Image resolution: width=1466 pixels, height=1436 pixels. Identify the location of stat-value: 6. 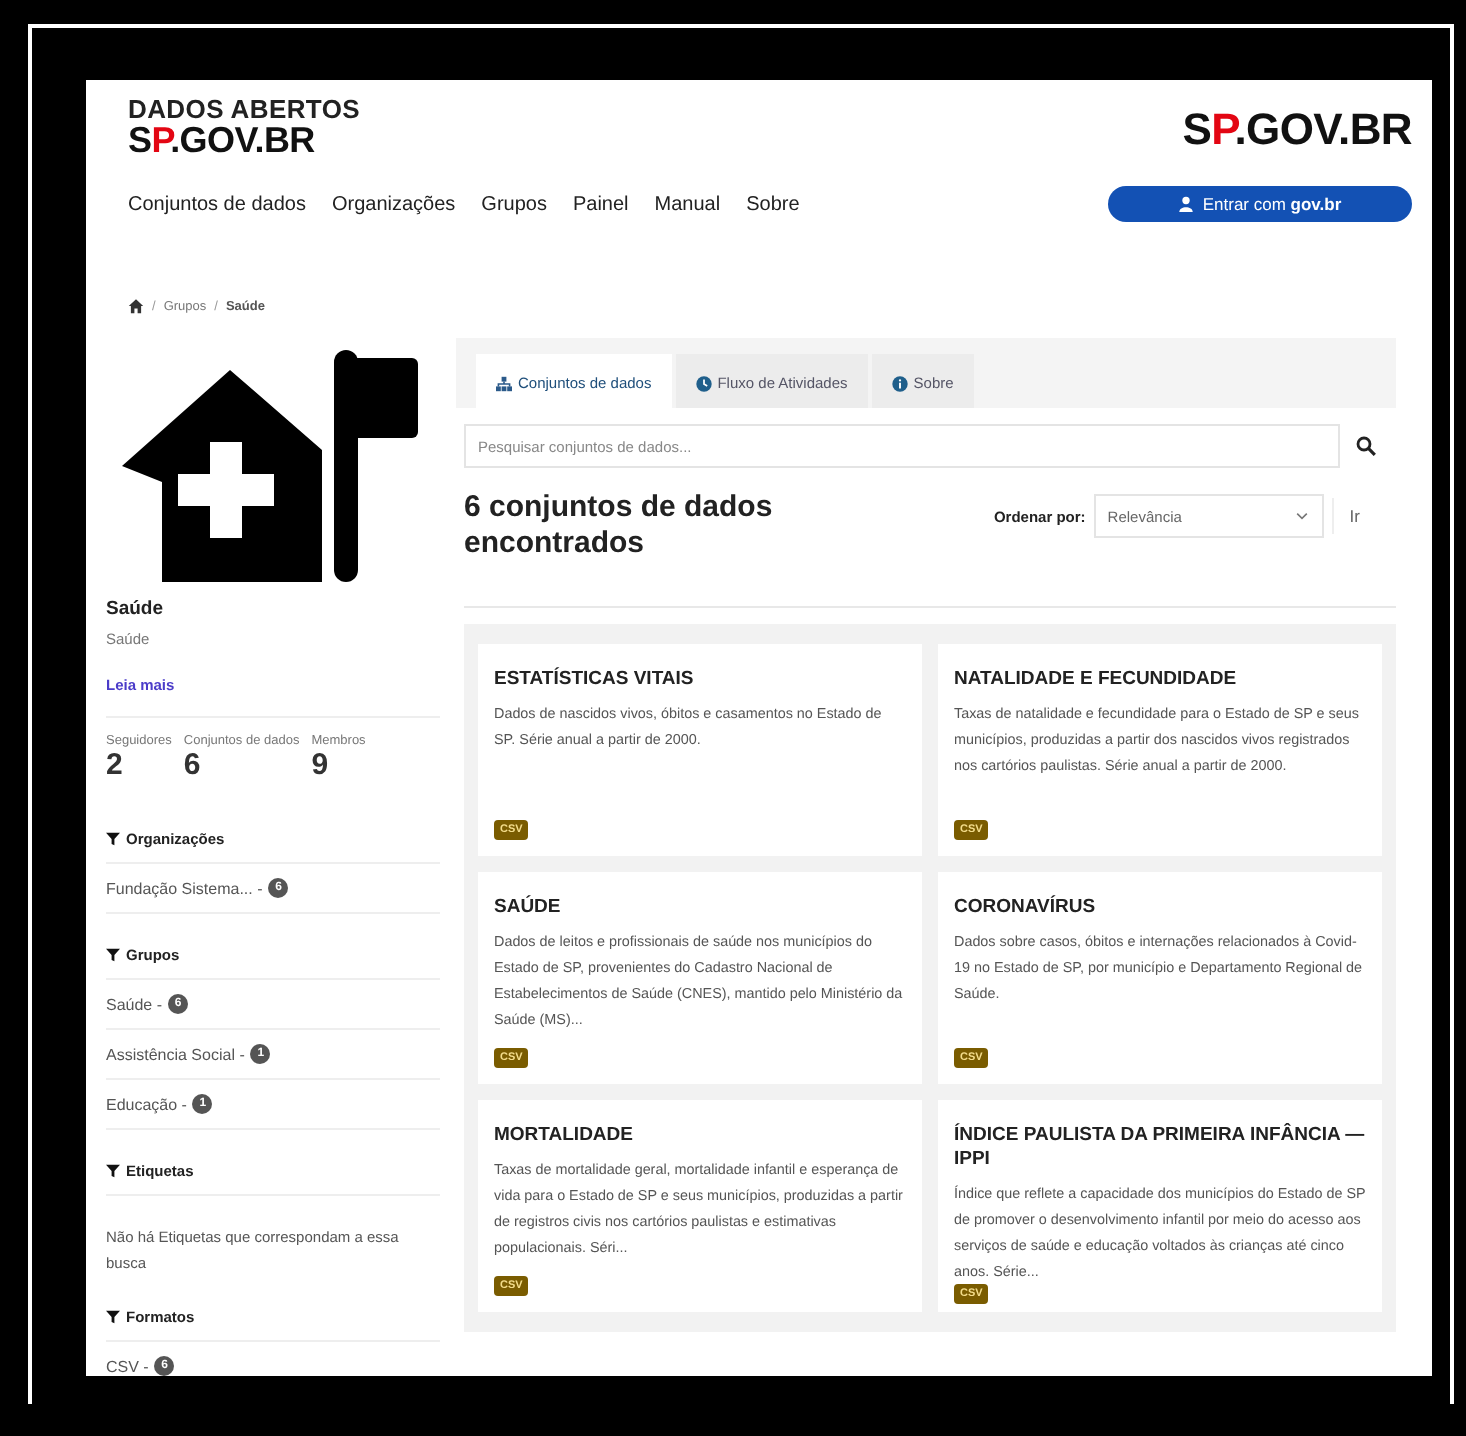
(193, 765).